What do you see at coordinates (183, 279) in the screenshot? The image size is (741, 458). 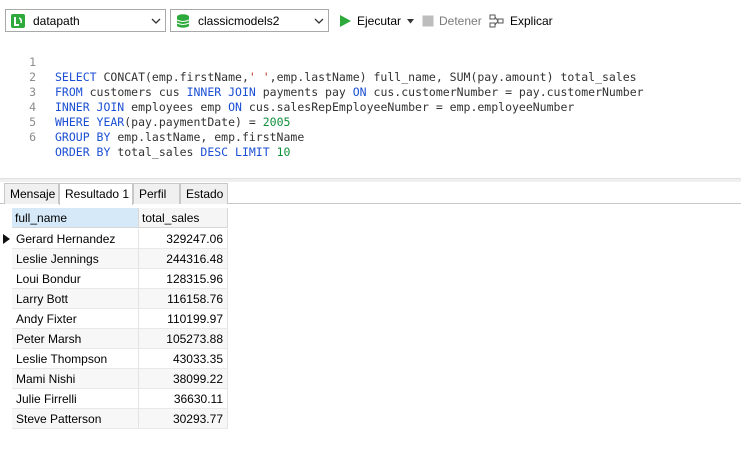 I see `cell-total-sales: 128315.96` at bounding box center [183, 279].